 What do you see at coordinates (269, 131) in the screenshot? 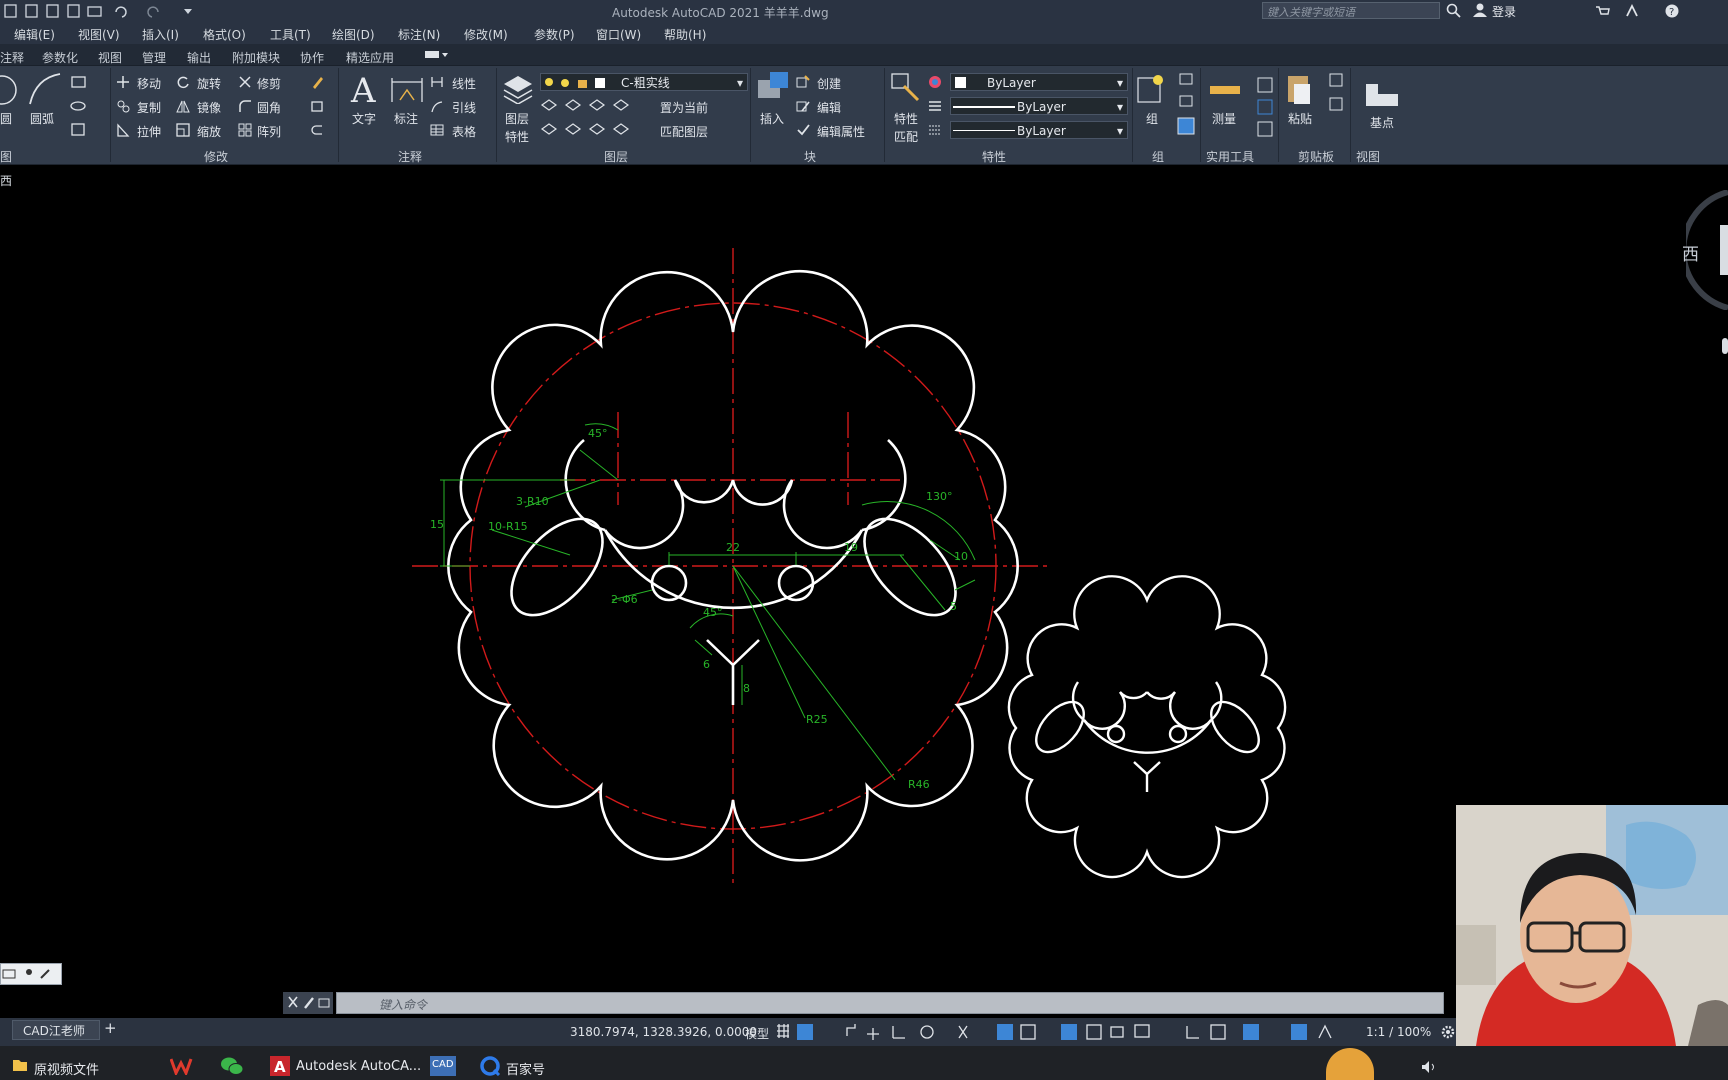
I see `modify-array: 阵列` at bounding box center [269, 131].